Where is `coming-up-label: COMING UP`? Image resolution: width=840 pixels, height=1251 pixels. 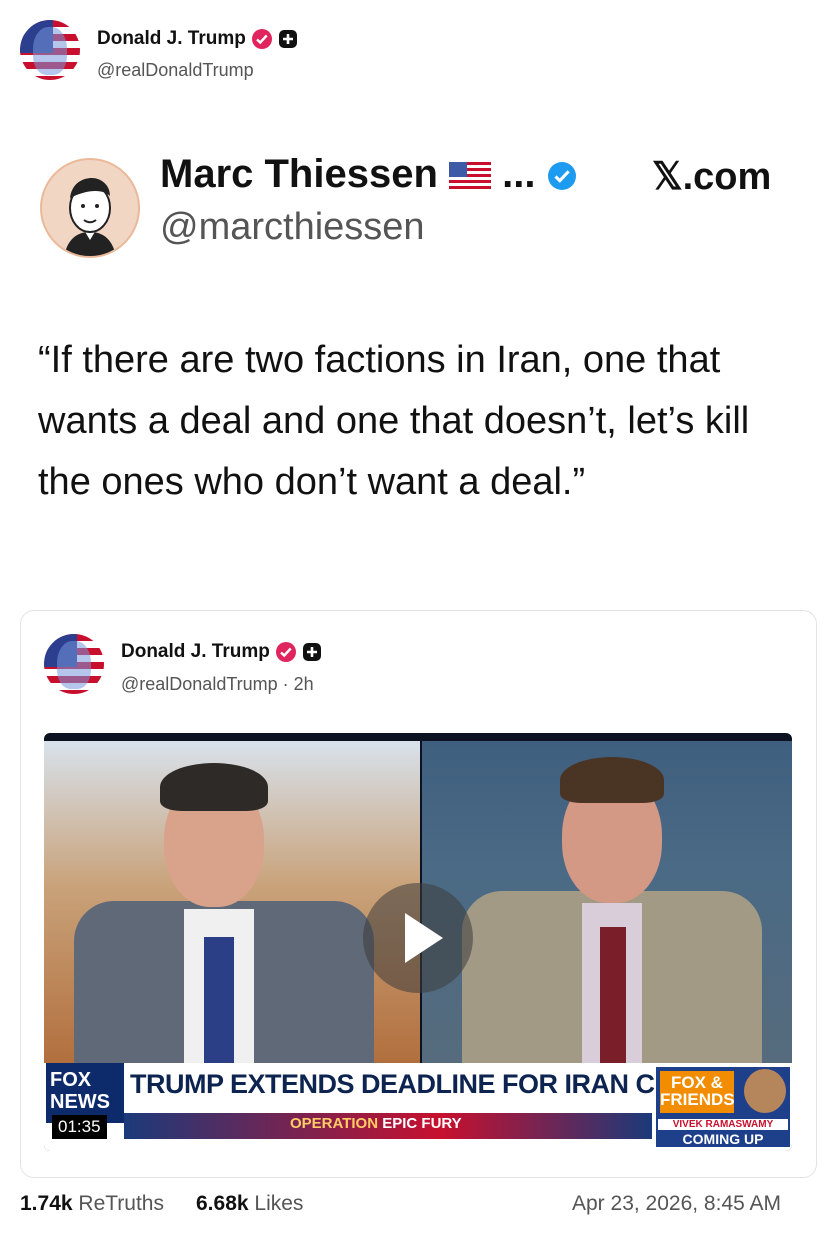
coming-up-label: COMING UP is located at coordinates (723, 1139).